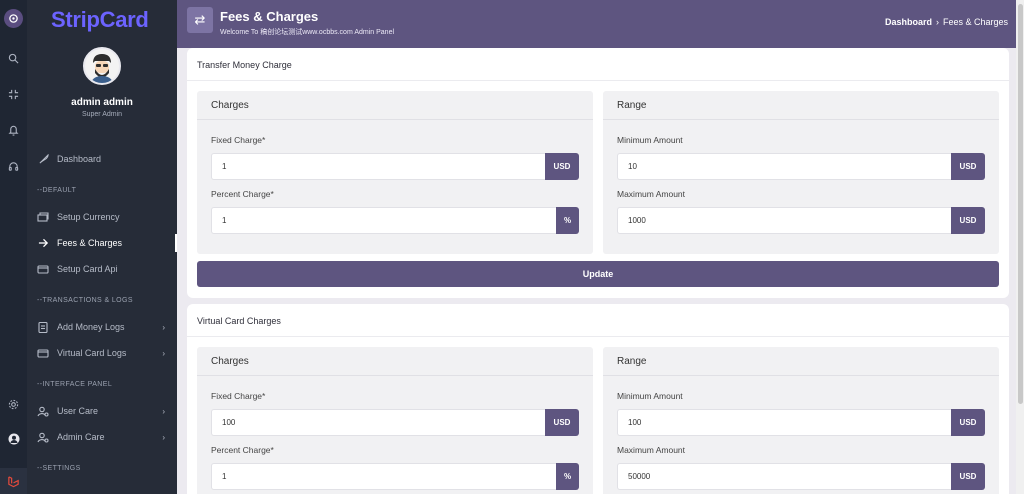  Describe the element at coordinates (91, 327) in the screenshot. I see `nav-add-money-logs-label: Add Money Logs` at that location.